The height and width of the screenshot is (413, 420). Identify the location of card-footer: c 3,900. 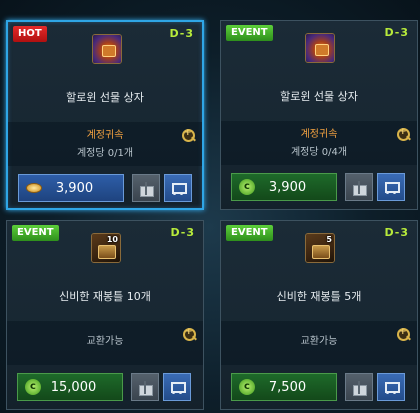
(319, 189).